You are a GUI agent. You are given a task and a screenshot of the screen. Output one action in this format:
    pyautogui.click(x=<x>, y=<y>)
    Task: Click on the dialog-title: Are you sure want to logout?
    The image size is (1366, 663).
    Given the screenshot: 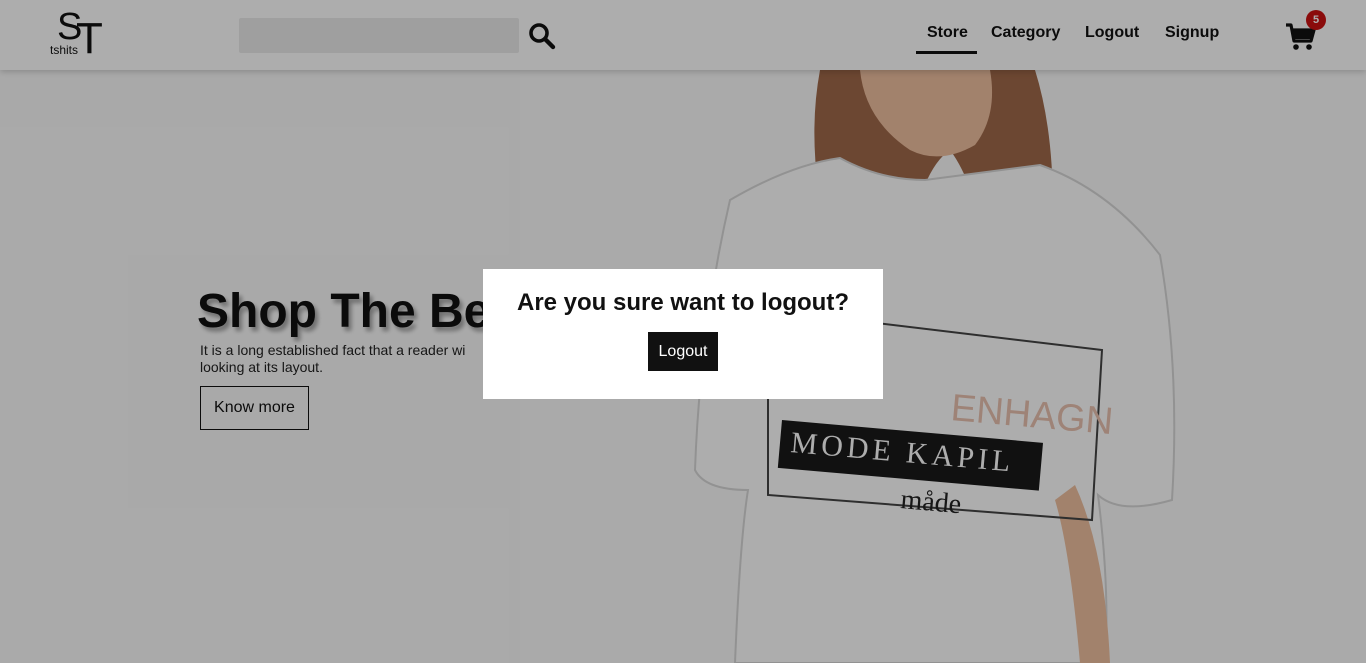 What is the action you would take?
    pyautogui.click(x=682, y=302)
    